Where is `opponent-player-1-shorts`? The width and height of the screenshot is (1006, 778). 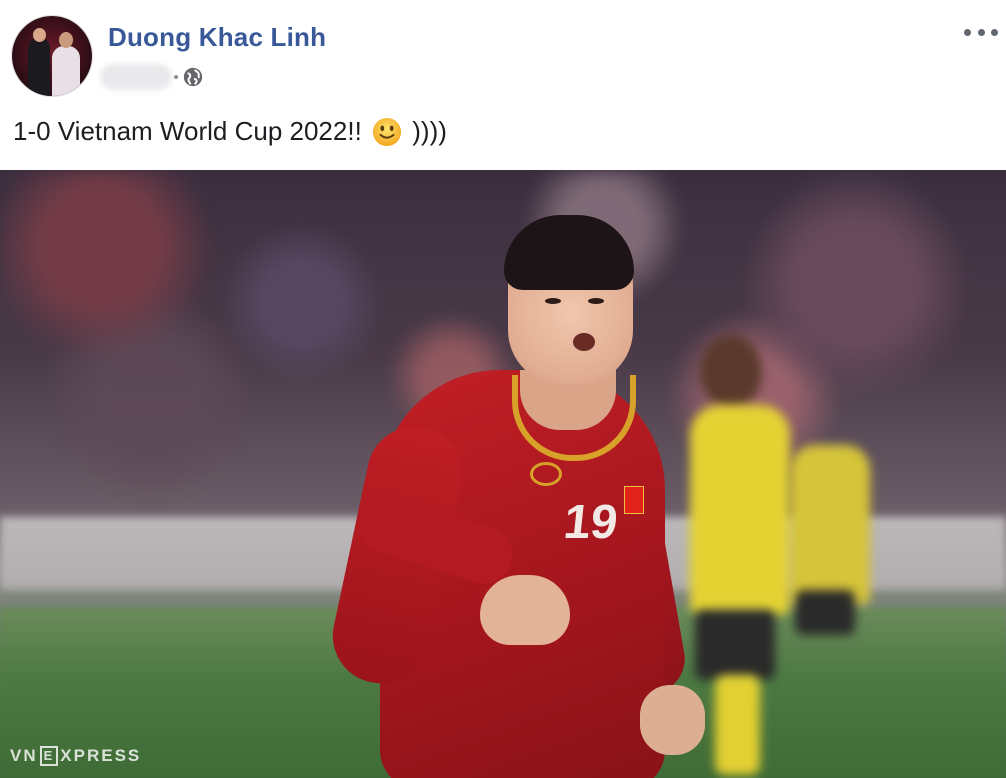
opponent-player-1-shorts is located at coordinates (735, 645).